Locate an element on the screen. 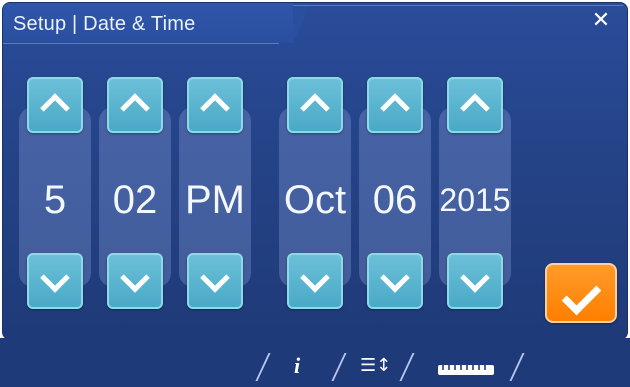 Image resolution: width=630 pixels, height=387 pixels. minute-column: 02 is located at coordinates (135, 193).